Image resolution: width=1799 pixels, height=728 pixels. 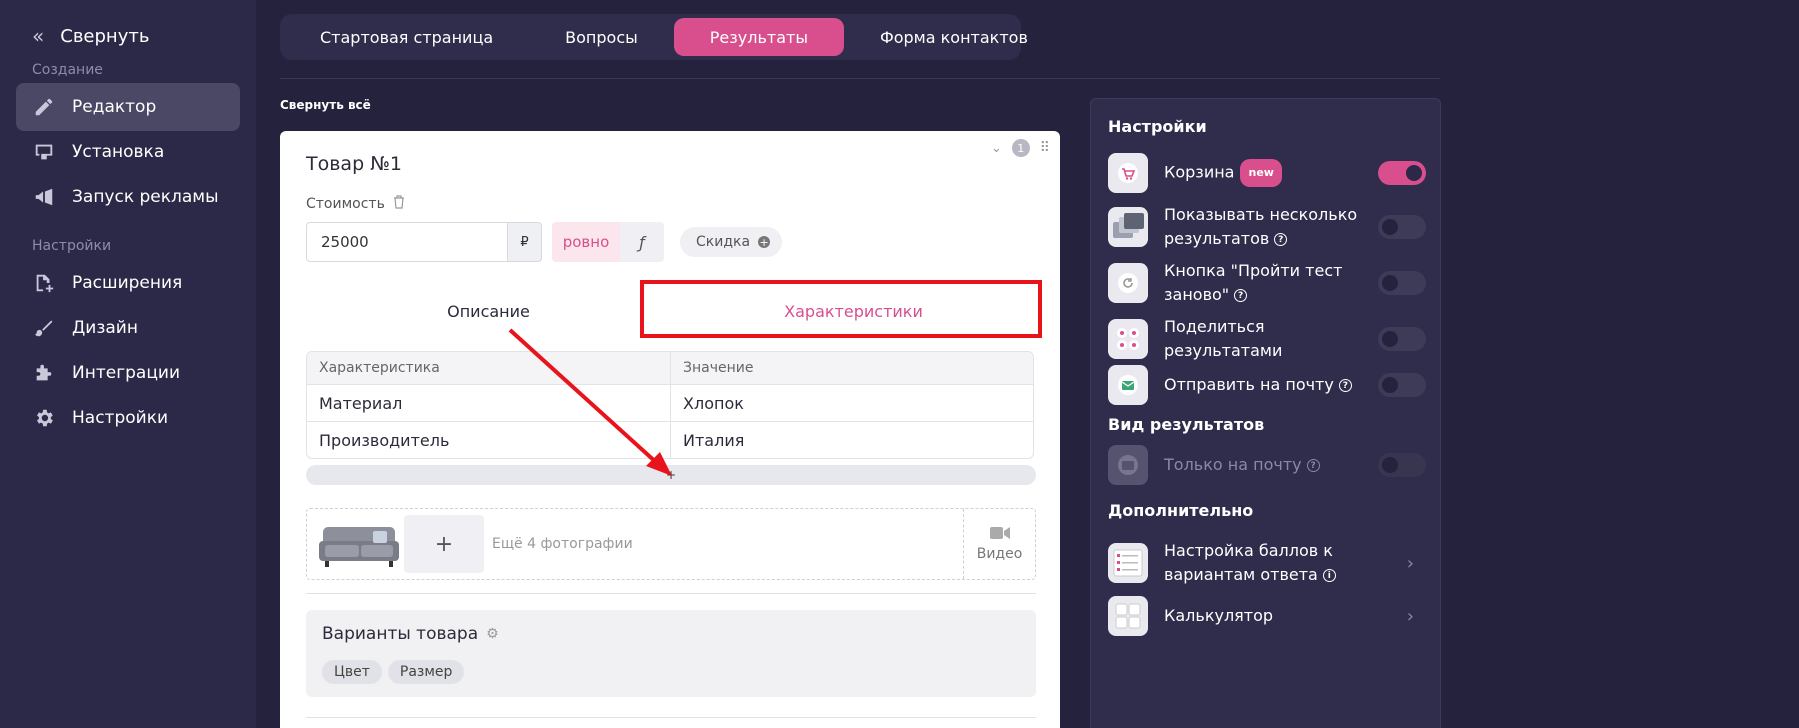 I want to click on product-number-badge: 1, so click(x=1020, y=148).